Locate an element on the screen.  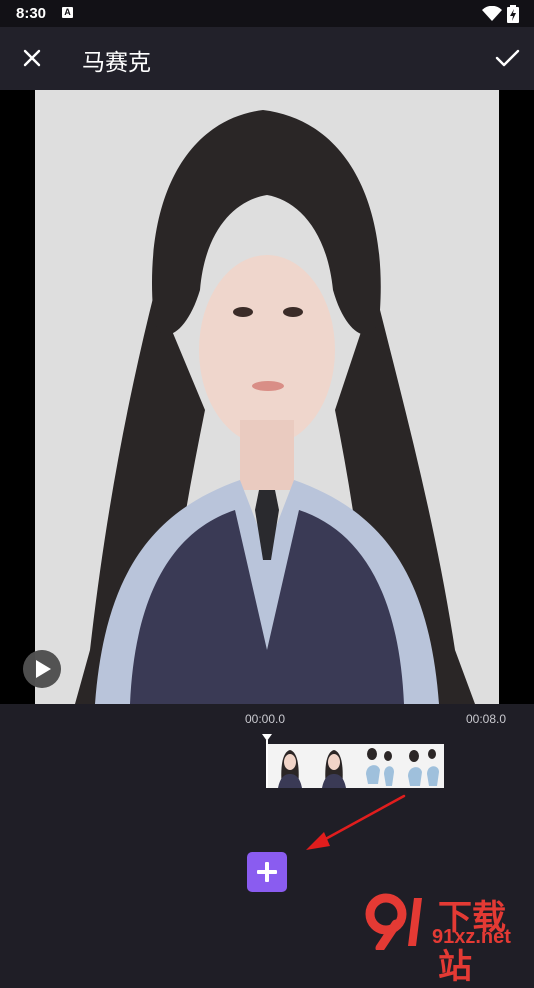
site-watermark: 下载站 91xz.net is located at coordinates (448, 938).